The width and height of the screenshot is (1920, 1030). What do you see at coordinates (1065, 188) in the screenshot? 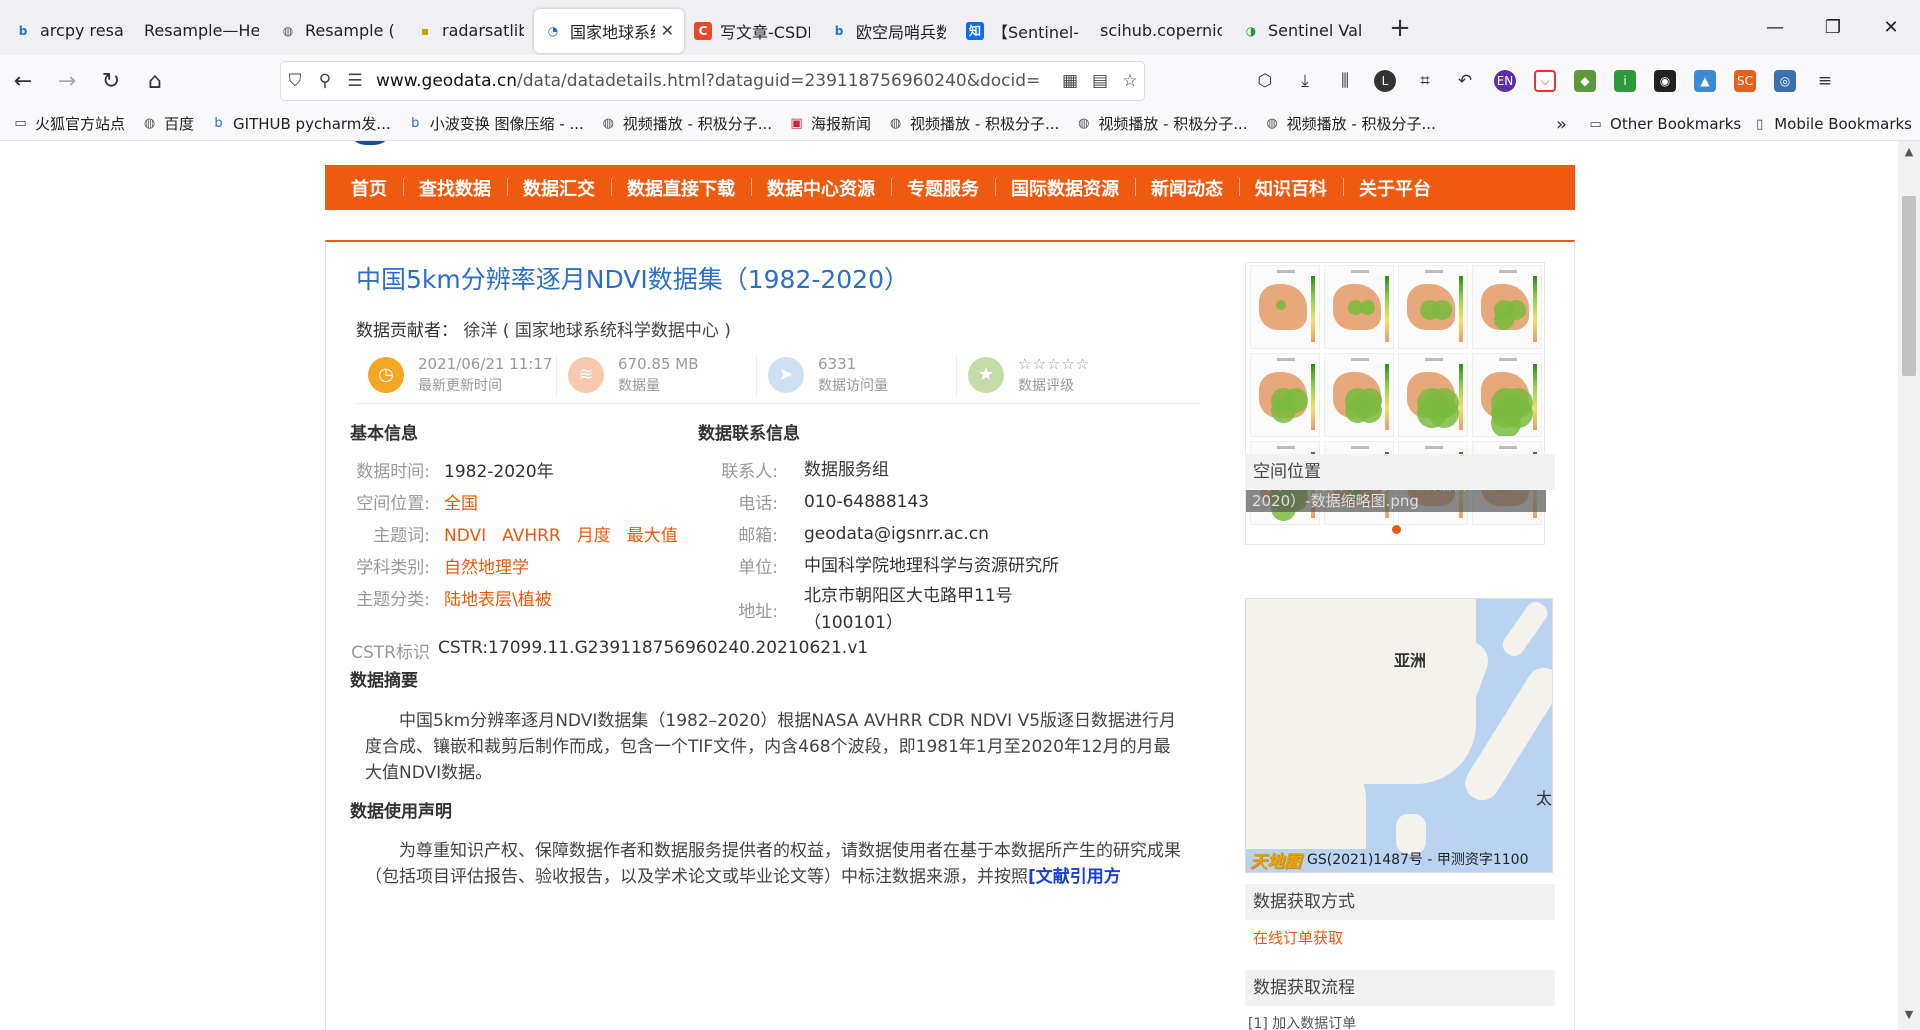
I see `main-nav-item: 国际数据资源` at bounding box center [1065, 188].